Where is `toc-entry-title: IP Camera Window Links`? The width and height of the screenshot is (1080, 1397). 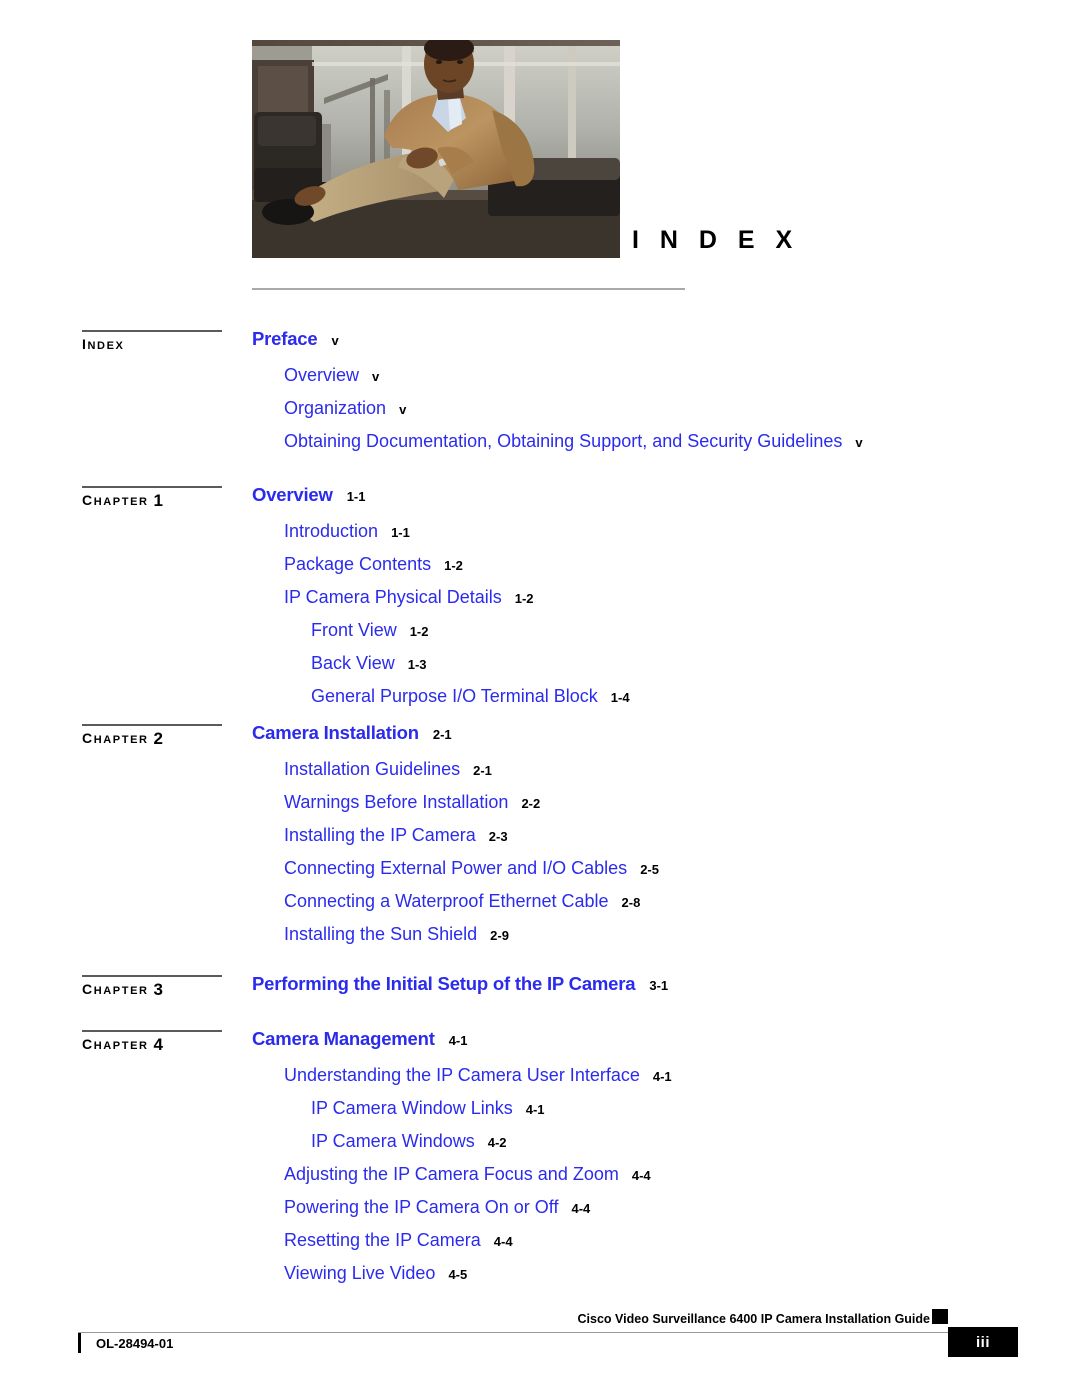
toc-entry-title: IP Camera Window Links is located at coordinates (412, 1108).